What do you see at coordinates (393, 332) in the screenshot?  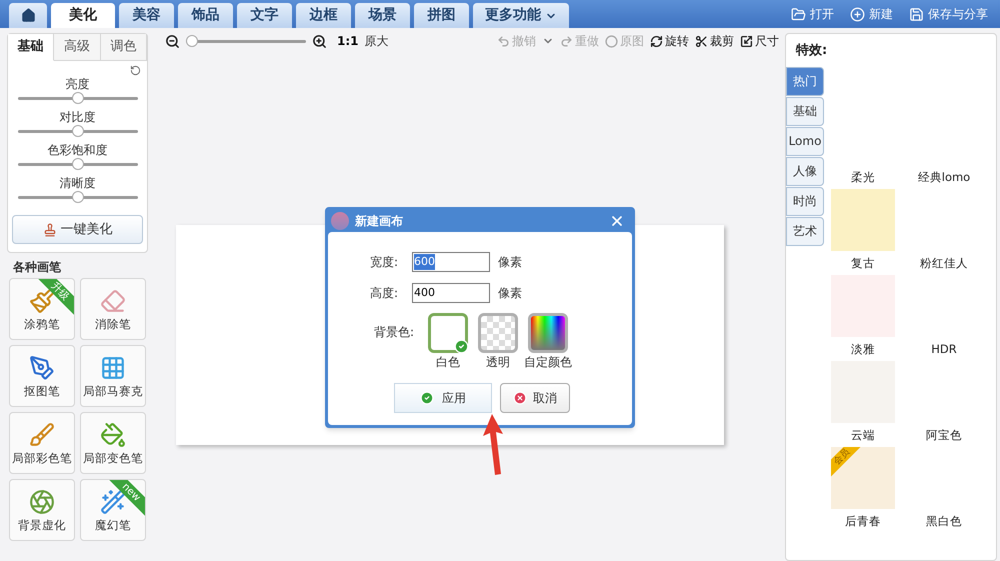 I see `field-label: 背景色:` at bounding box center [393, 332].